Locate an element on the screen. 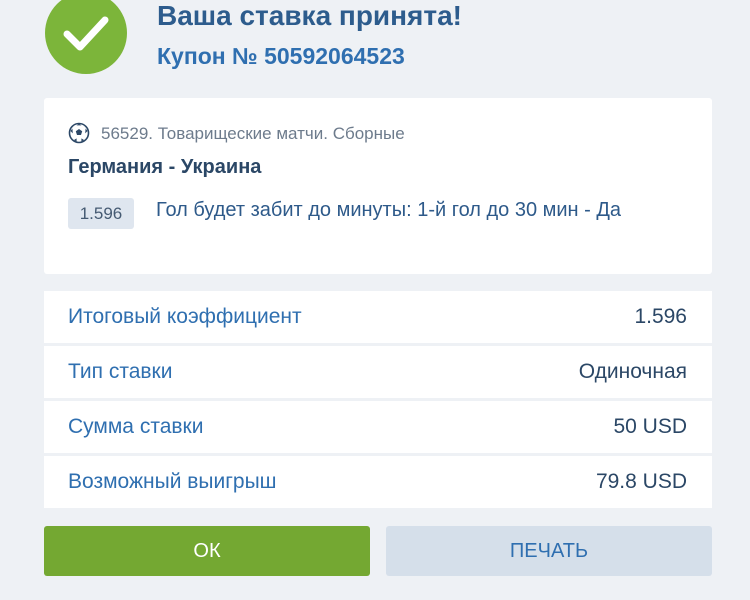 This screenshot has width=750, height=600. summary-value: 50 USD is located at coordinates (650, 426).